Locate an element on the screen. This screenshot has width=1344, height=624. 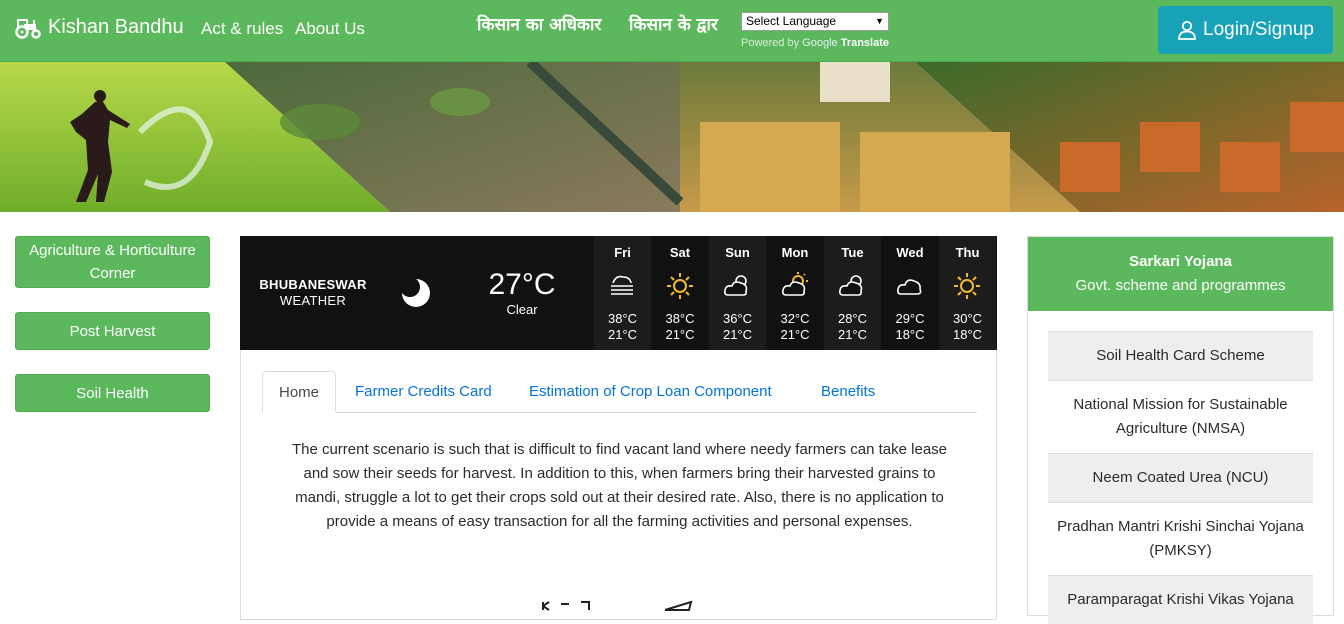
forecast-day: Thu 30°C 18°C is located at coordinates (967, 293).